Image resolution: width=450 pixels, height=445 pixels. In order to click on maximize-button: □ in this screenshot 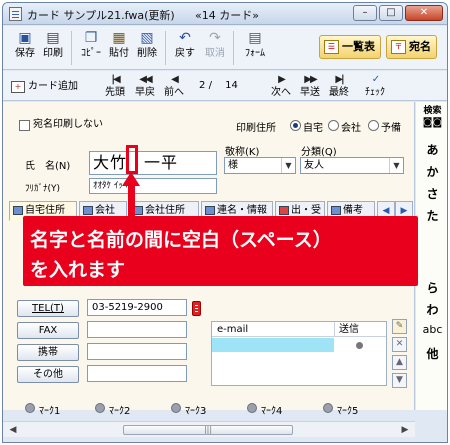, I will do `click(391, 13)`.